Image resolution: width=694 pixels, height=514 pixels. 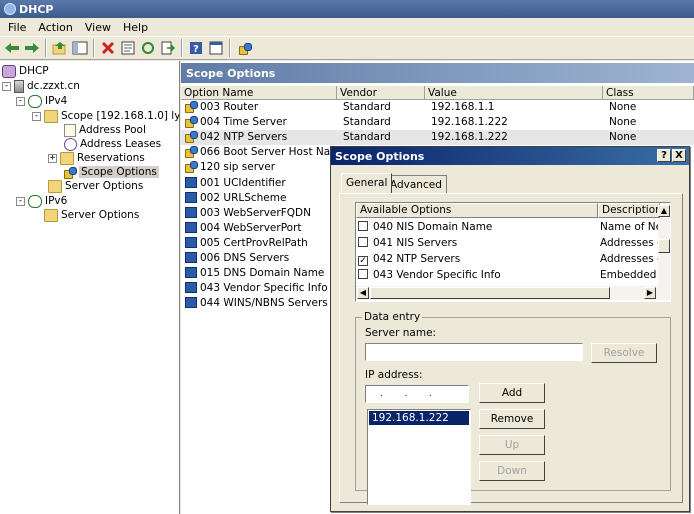 I want to click on close-button: X, so click(x=679, y=155).